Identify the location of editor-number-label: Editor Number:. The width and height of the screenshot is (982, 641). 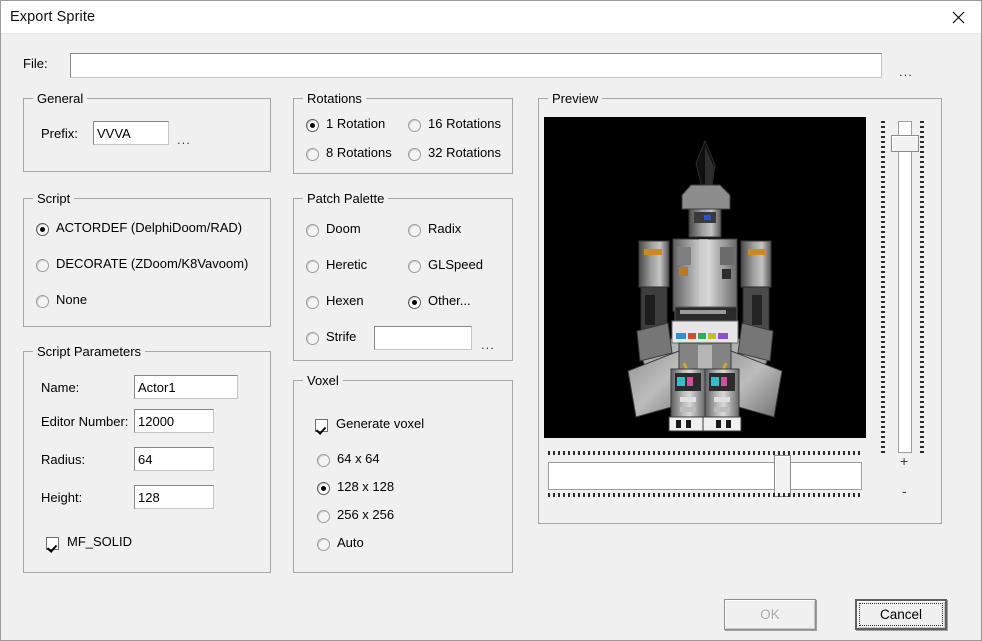
(85, 421).